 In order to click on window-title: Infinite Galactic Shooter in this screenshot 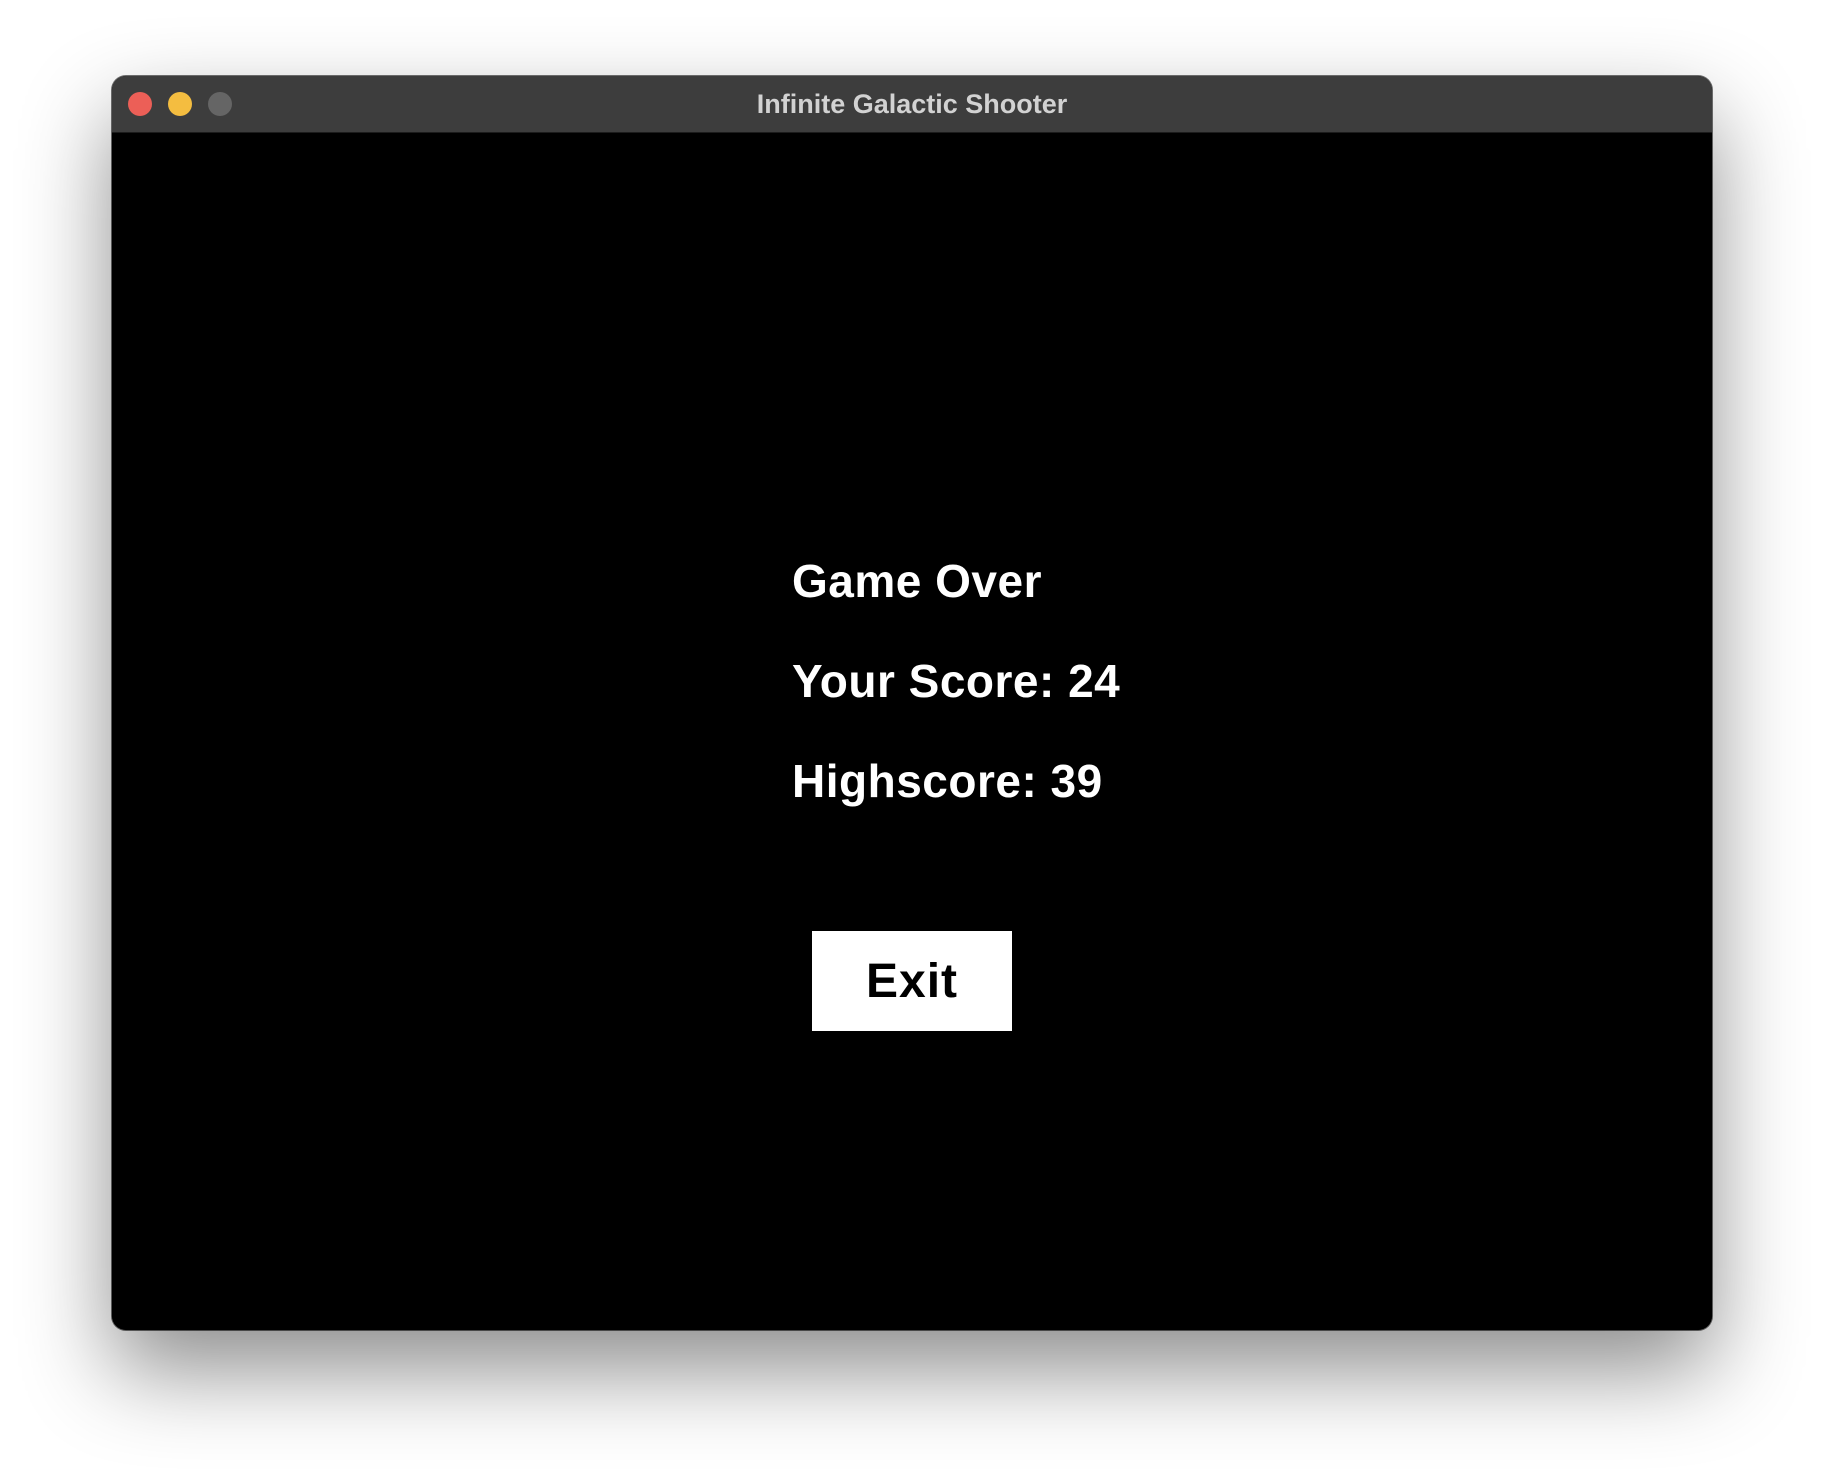, I will do `click(912, 104)`.